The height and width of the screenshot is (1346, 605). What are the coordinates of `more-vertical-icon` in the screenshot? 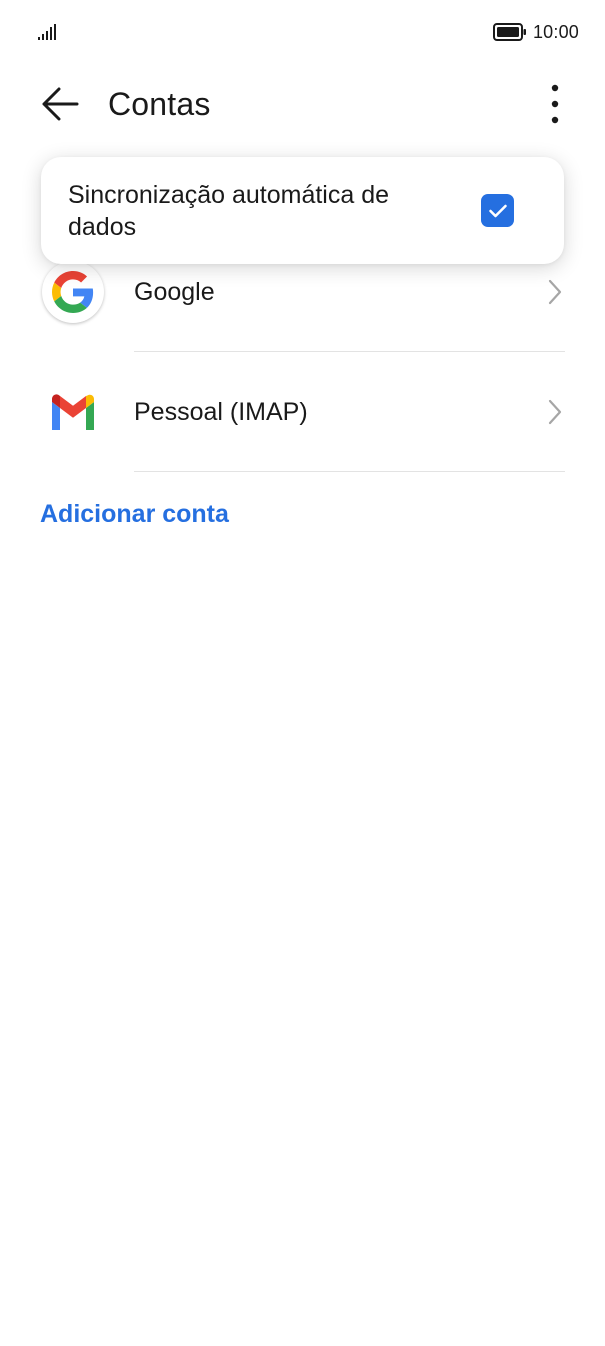 It's located at (555, 104).